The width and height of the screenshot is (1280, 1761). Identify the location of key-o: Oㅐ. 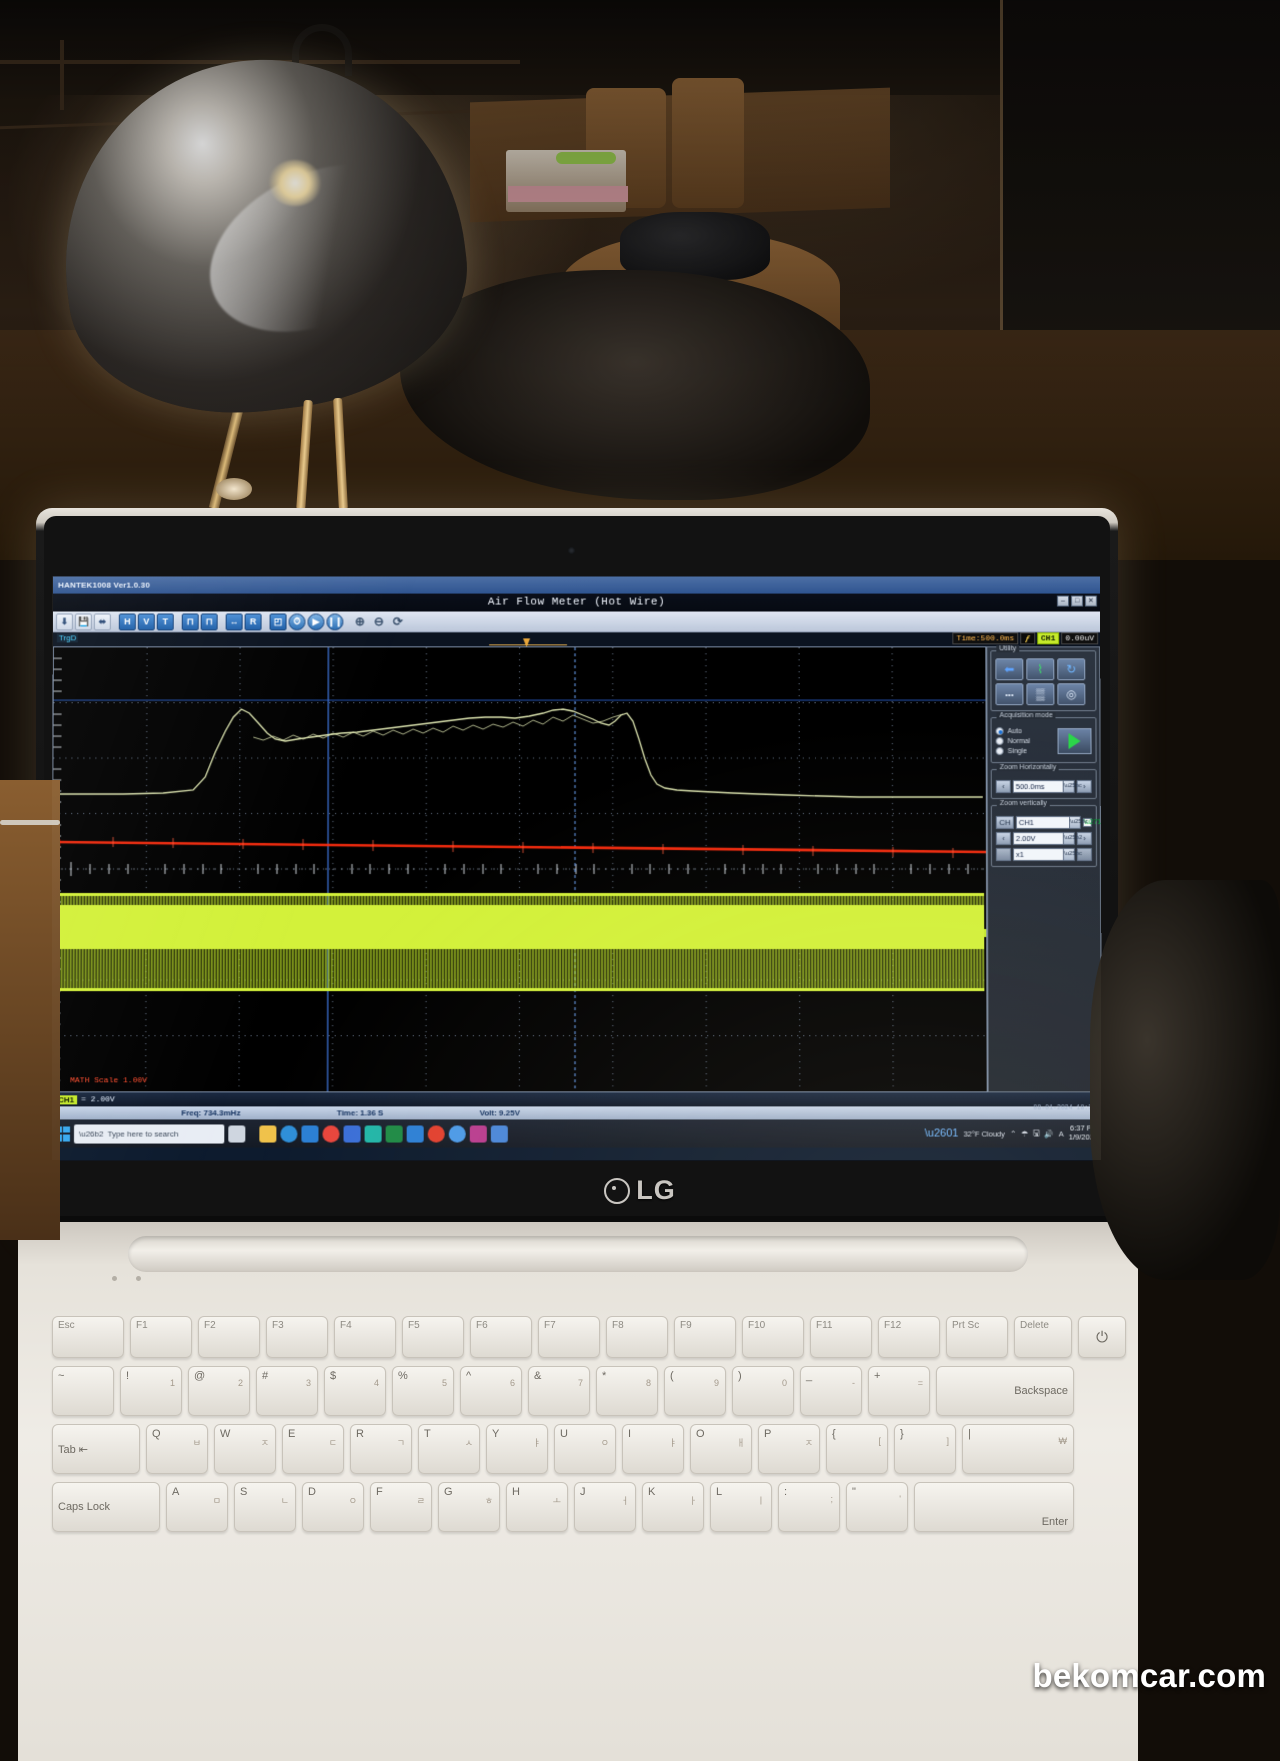
(721, 1449).